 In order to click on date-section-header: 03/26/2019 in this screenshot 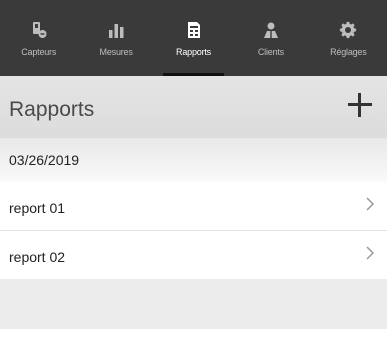, I will do `click(193, 160)`.